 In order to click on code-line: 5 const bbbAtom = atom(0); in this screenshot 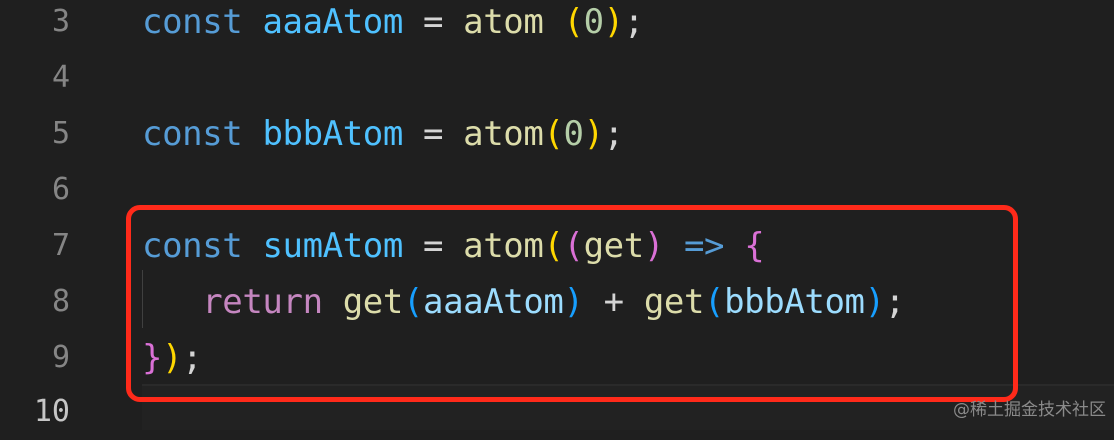, I will do `click(557, 134)`.